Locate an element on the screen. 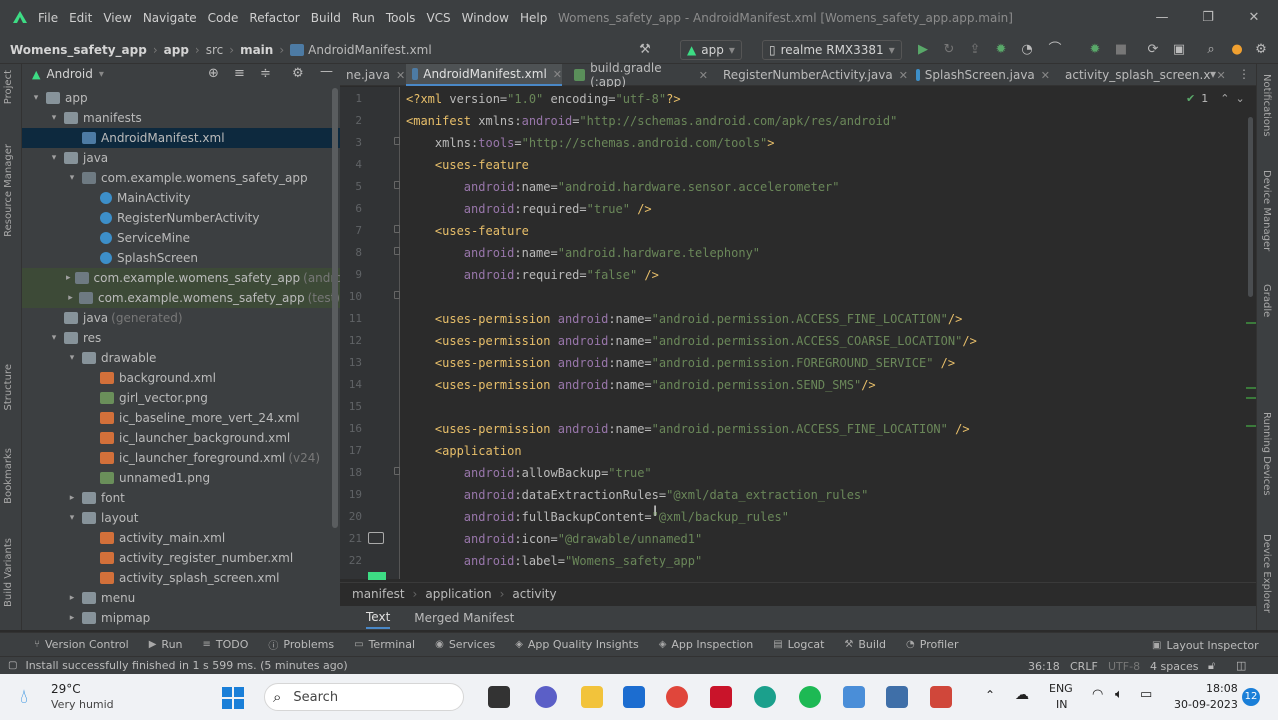 This screenshot has width=1278, height=720. chevron-up-icon: ⌃ is located at coordinates (990, 695).